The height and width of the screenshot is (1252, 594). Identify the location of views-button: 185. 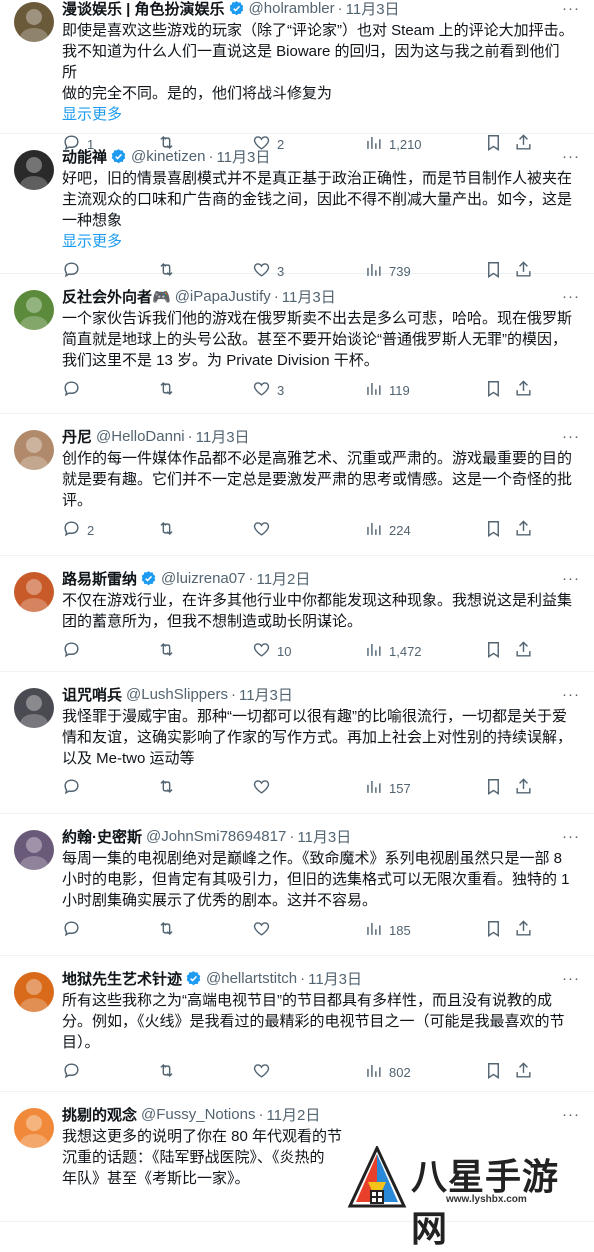
(424, 930).